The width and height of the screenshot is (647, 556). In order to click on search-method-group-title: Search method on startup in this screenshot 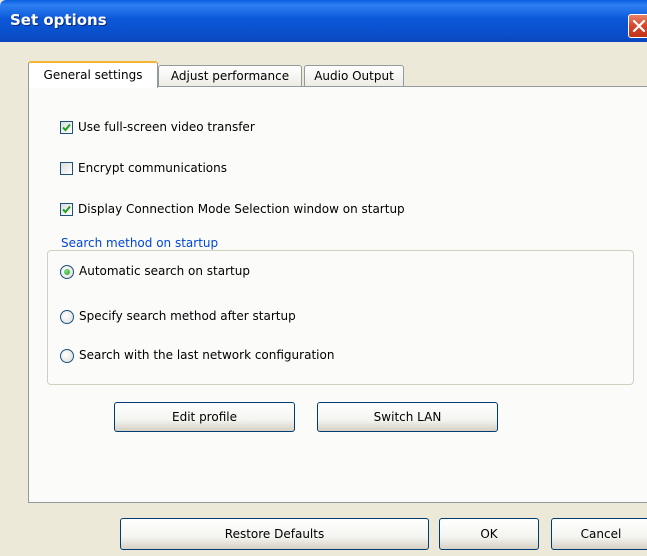, I will do `click(140, 243)`.